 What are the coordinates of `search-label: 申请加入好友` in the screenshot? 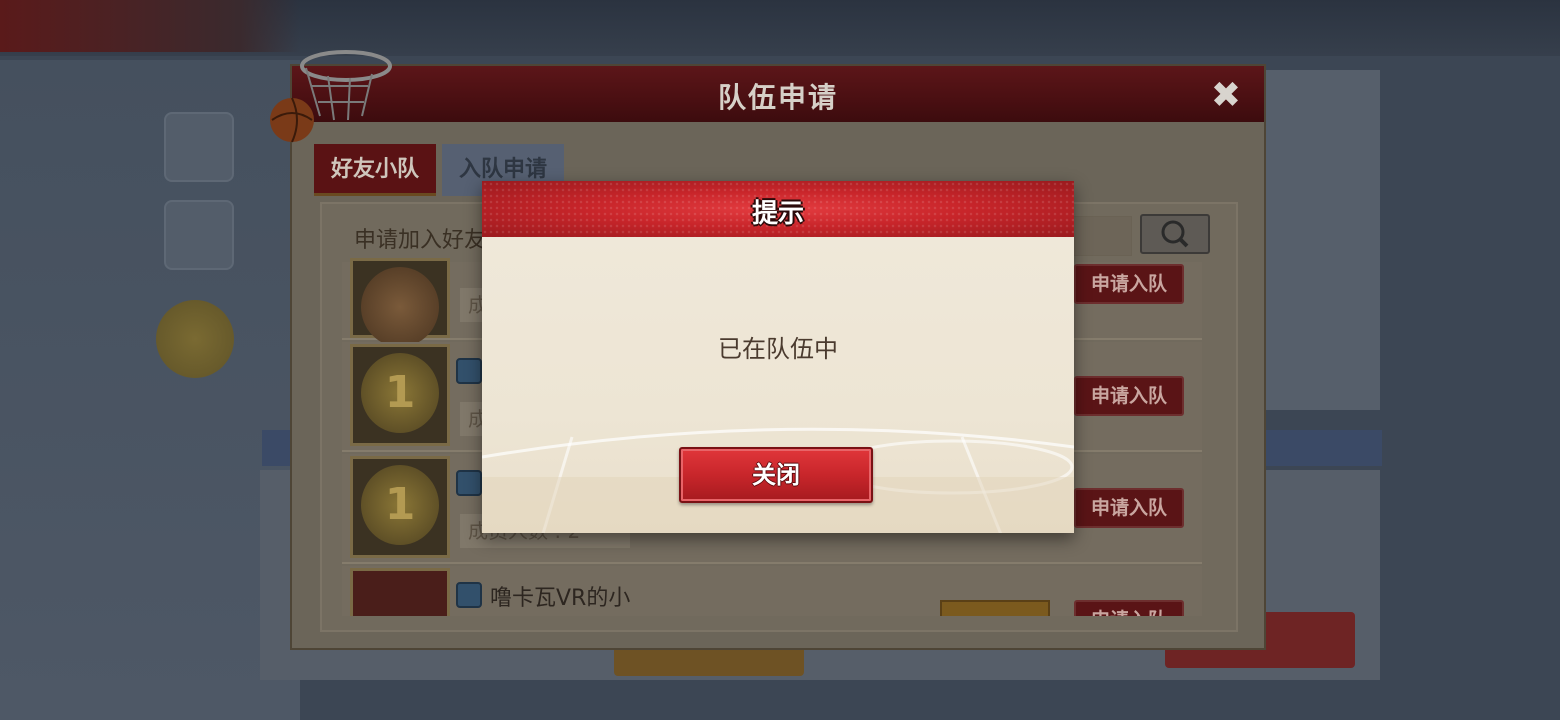 It's located at (420, 240).